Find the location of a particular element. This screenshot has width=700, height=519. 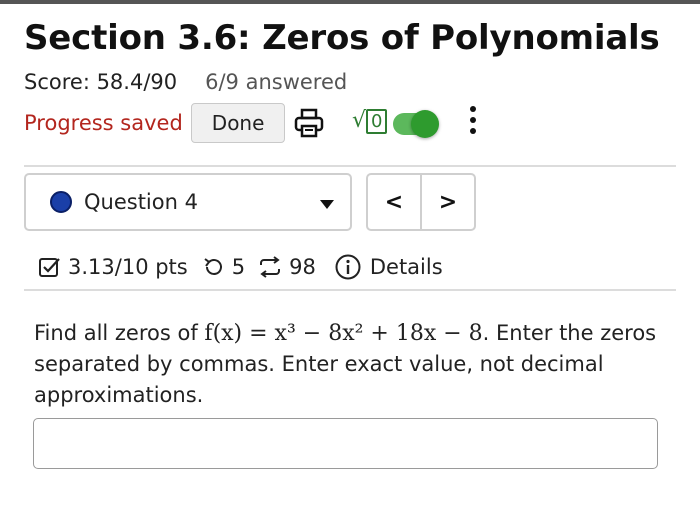

done-button: Done is located at coordinates (238, 123).